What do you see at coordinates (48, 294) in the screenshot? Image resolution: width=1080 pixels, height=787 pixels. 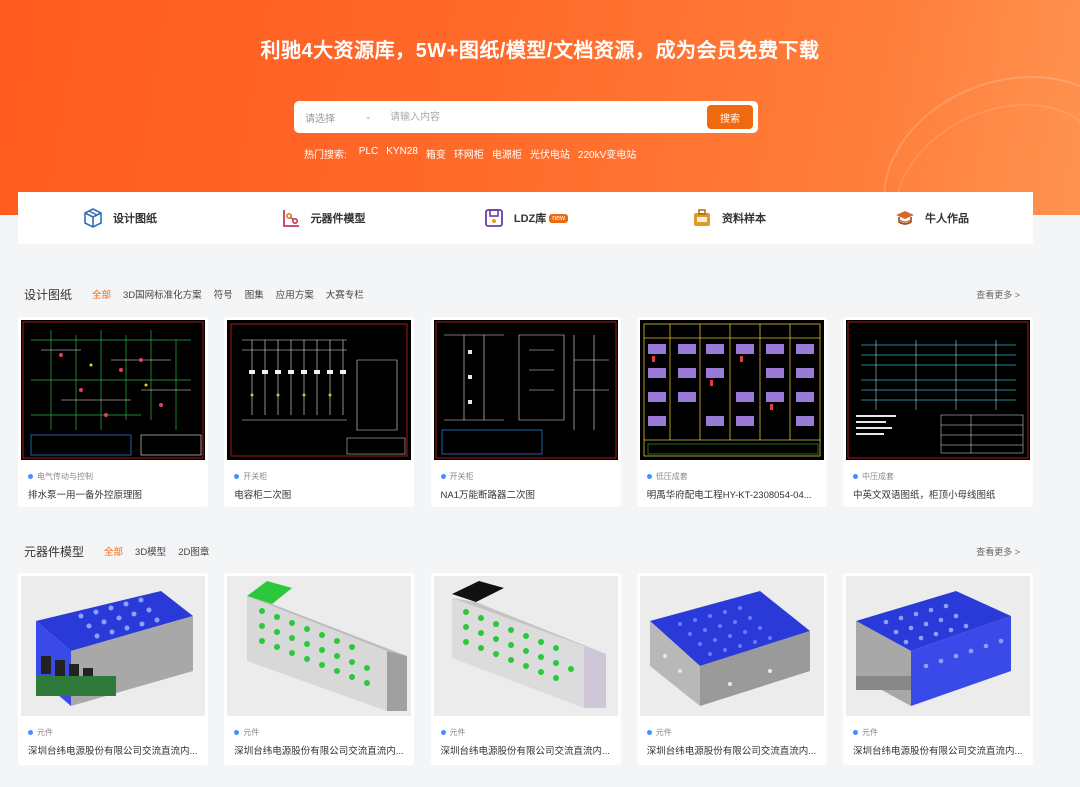 I see `section-title: 设计图纸` at bounding box center [48, 294].